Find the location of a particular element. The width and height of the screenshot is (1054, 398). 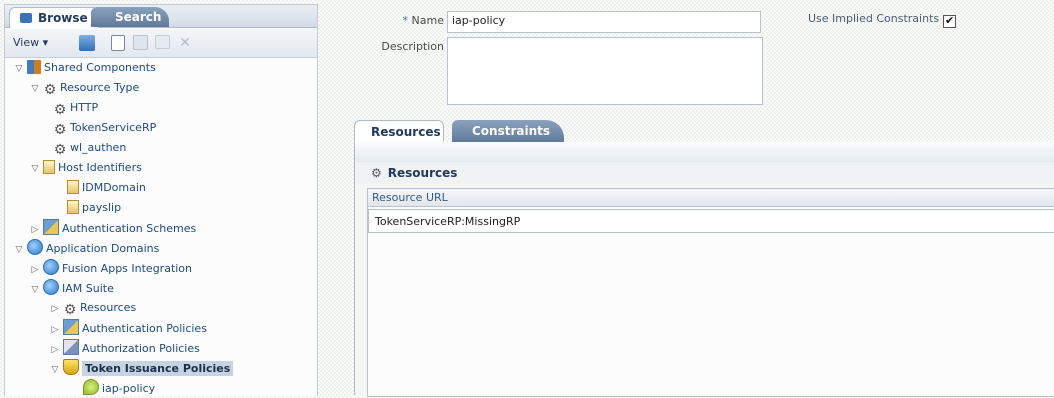

tree-node-resources: ▷ ⚙ Resources is located at coordinates (93, 308).